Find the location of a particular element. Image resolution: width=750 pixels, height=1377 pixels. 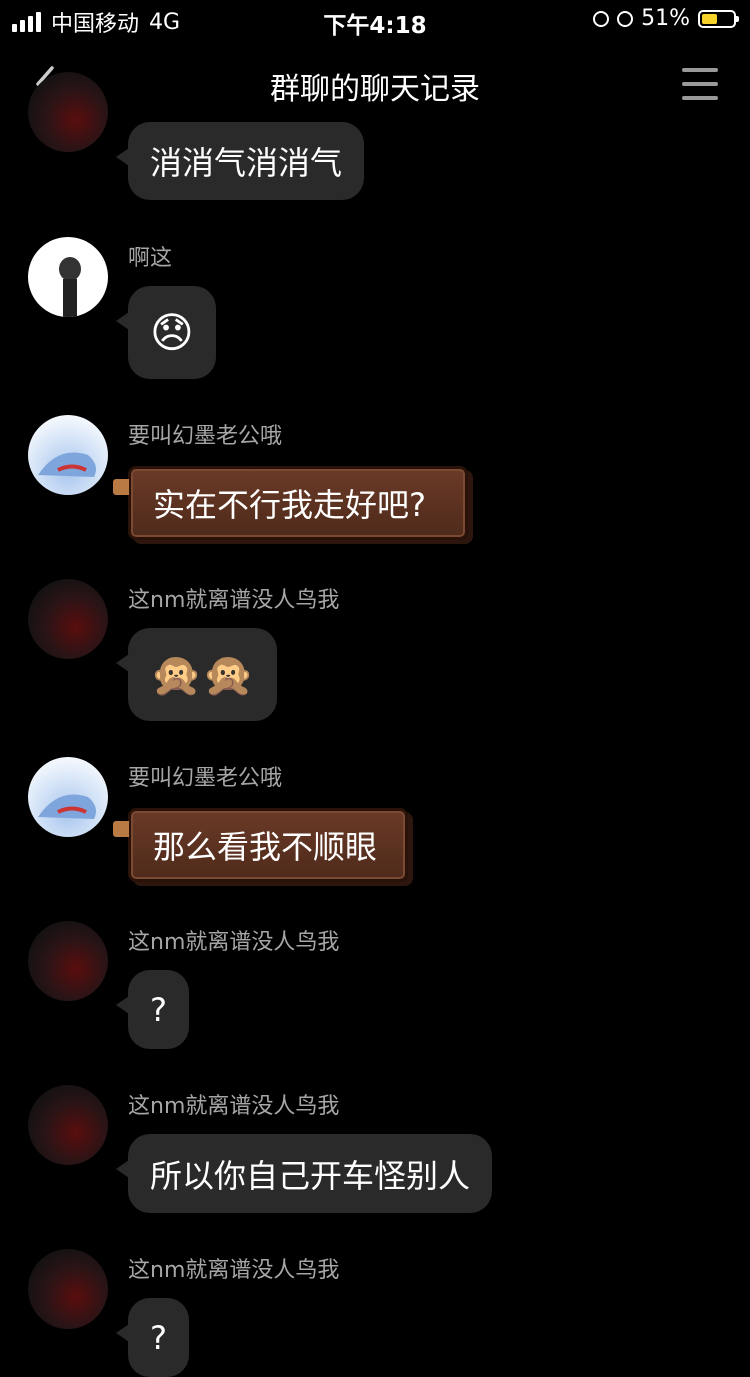

message-text: 实在不行我走好吧? is located at coordinates (289, 505).